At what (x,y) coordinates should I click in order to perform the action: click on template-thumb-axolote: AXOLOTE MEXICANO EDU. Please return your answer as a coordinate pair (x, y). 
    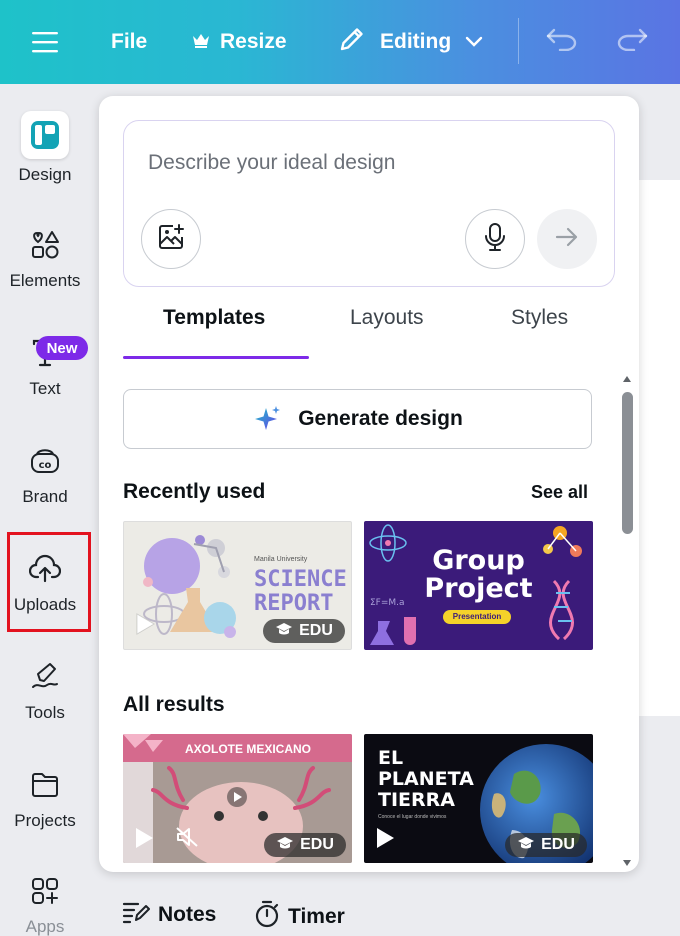
    Looking at the image, I should click on (237, 798).